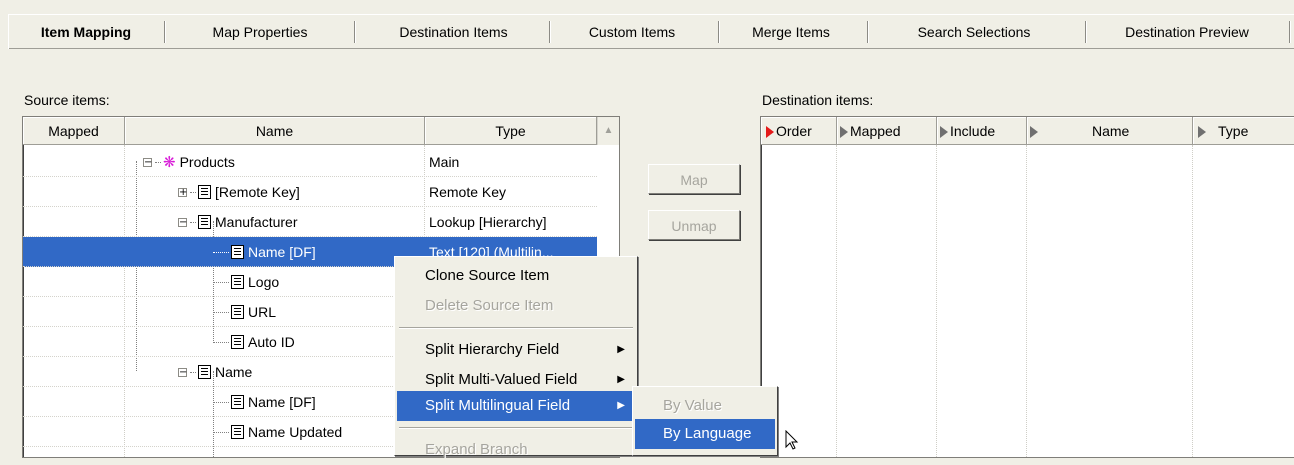 Image resolution: width=1294 pixels, height=465 pixels. What do you see at coordinates (246, 282) in the screenshot?
I see `tree-node: Logo` at bounding box center [246, 282].